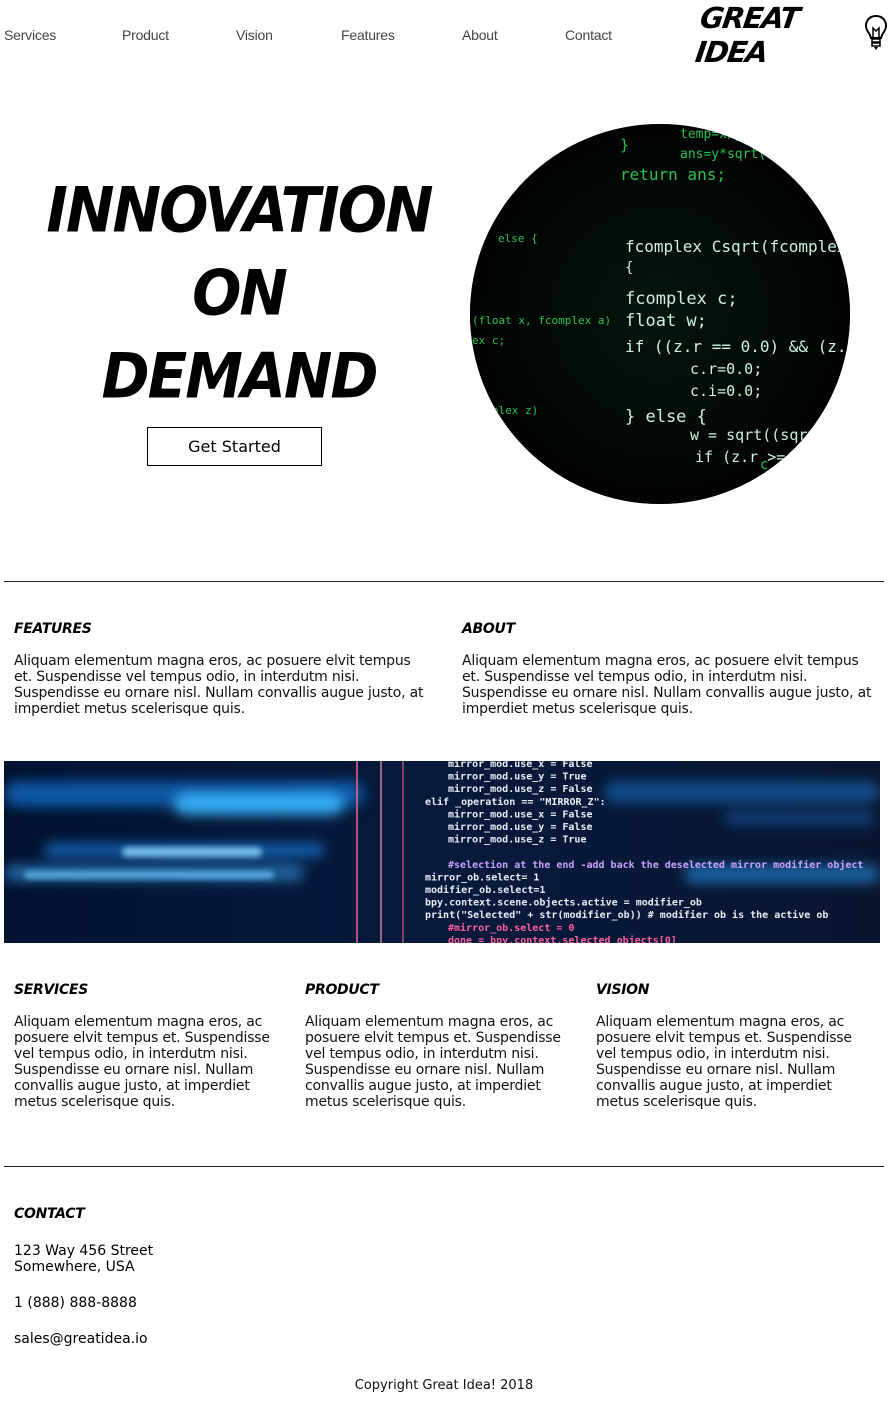  What do you see at coordinates (666, 417) in the screenshot?
I see `hero-code-line: } else {` at bounding box center [666, 417].